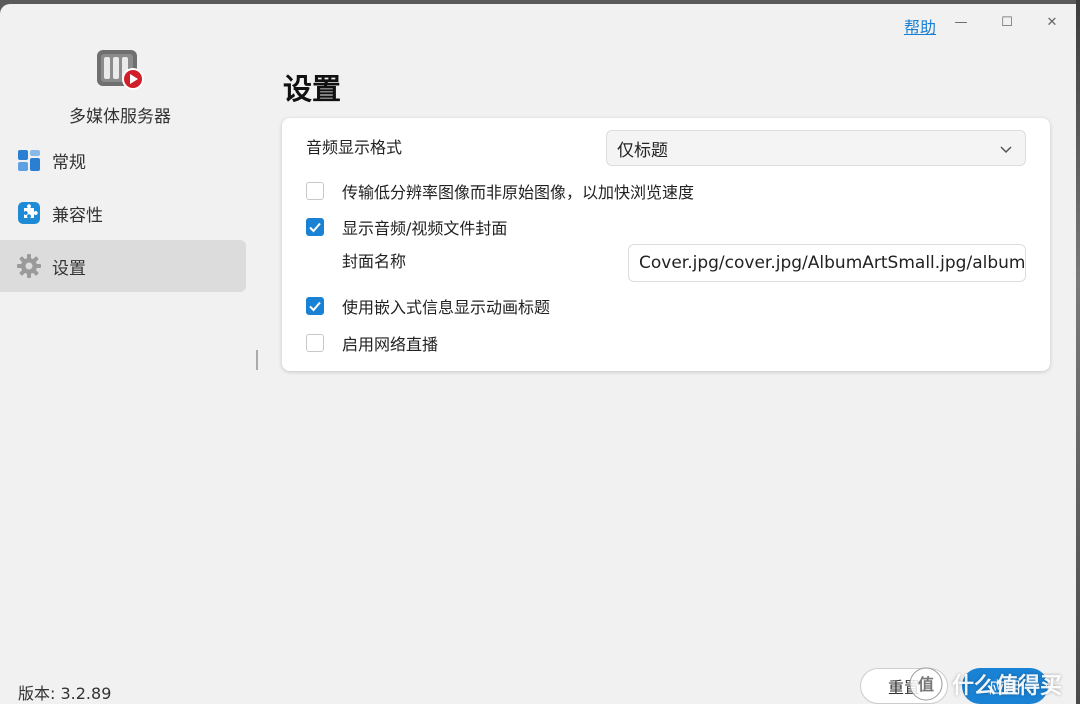  I want to click on reset-button: 重置, so click(904, 686).